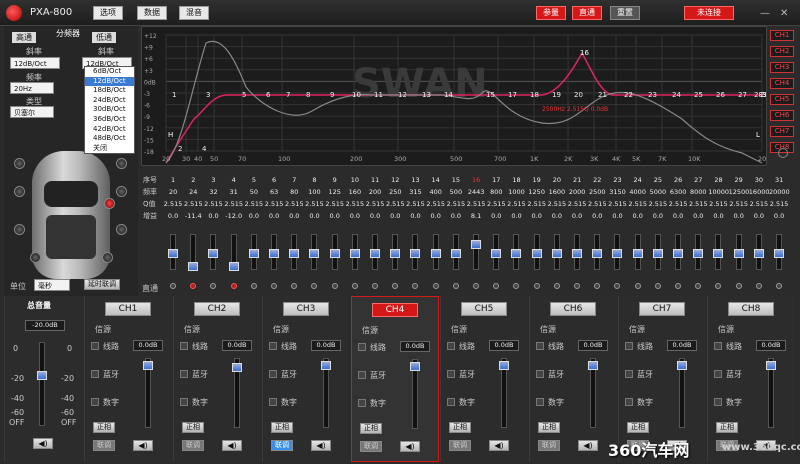 The image size is (800, 464). I want to click on channel-select-ch4: CH4, so click(782, 83).